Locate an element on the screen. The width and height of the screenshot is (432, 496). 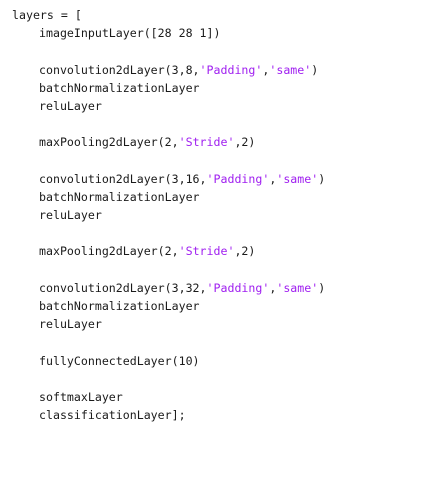
code-token: classificationLayer]; is located at coordinates (112, 415).